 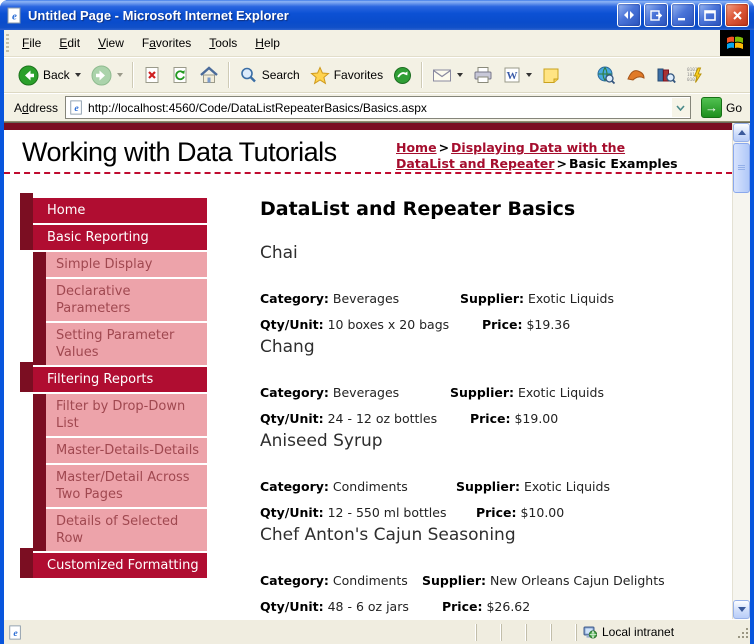 I want to click on stop-button, so click(x=152, y=75).